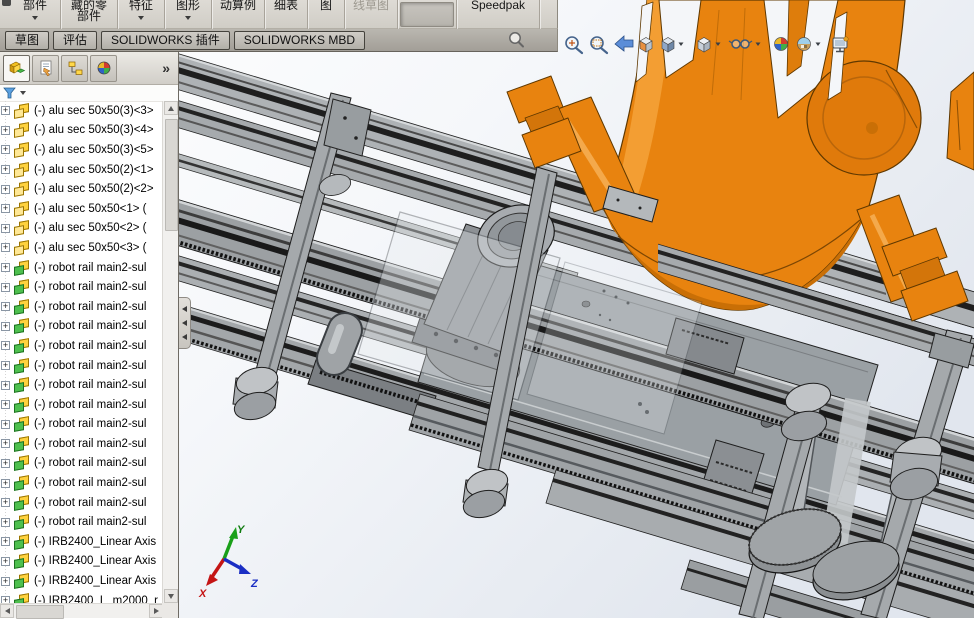  Describe the element at coordinates (40, 612) in the screenshot. I see `horizontal-scroll-thumb` at that location.